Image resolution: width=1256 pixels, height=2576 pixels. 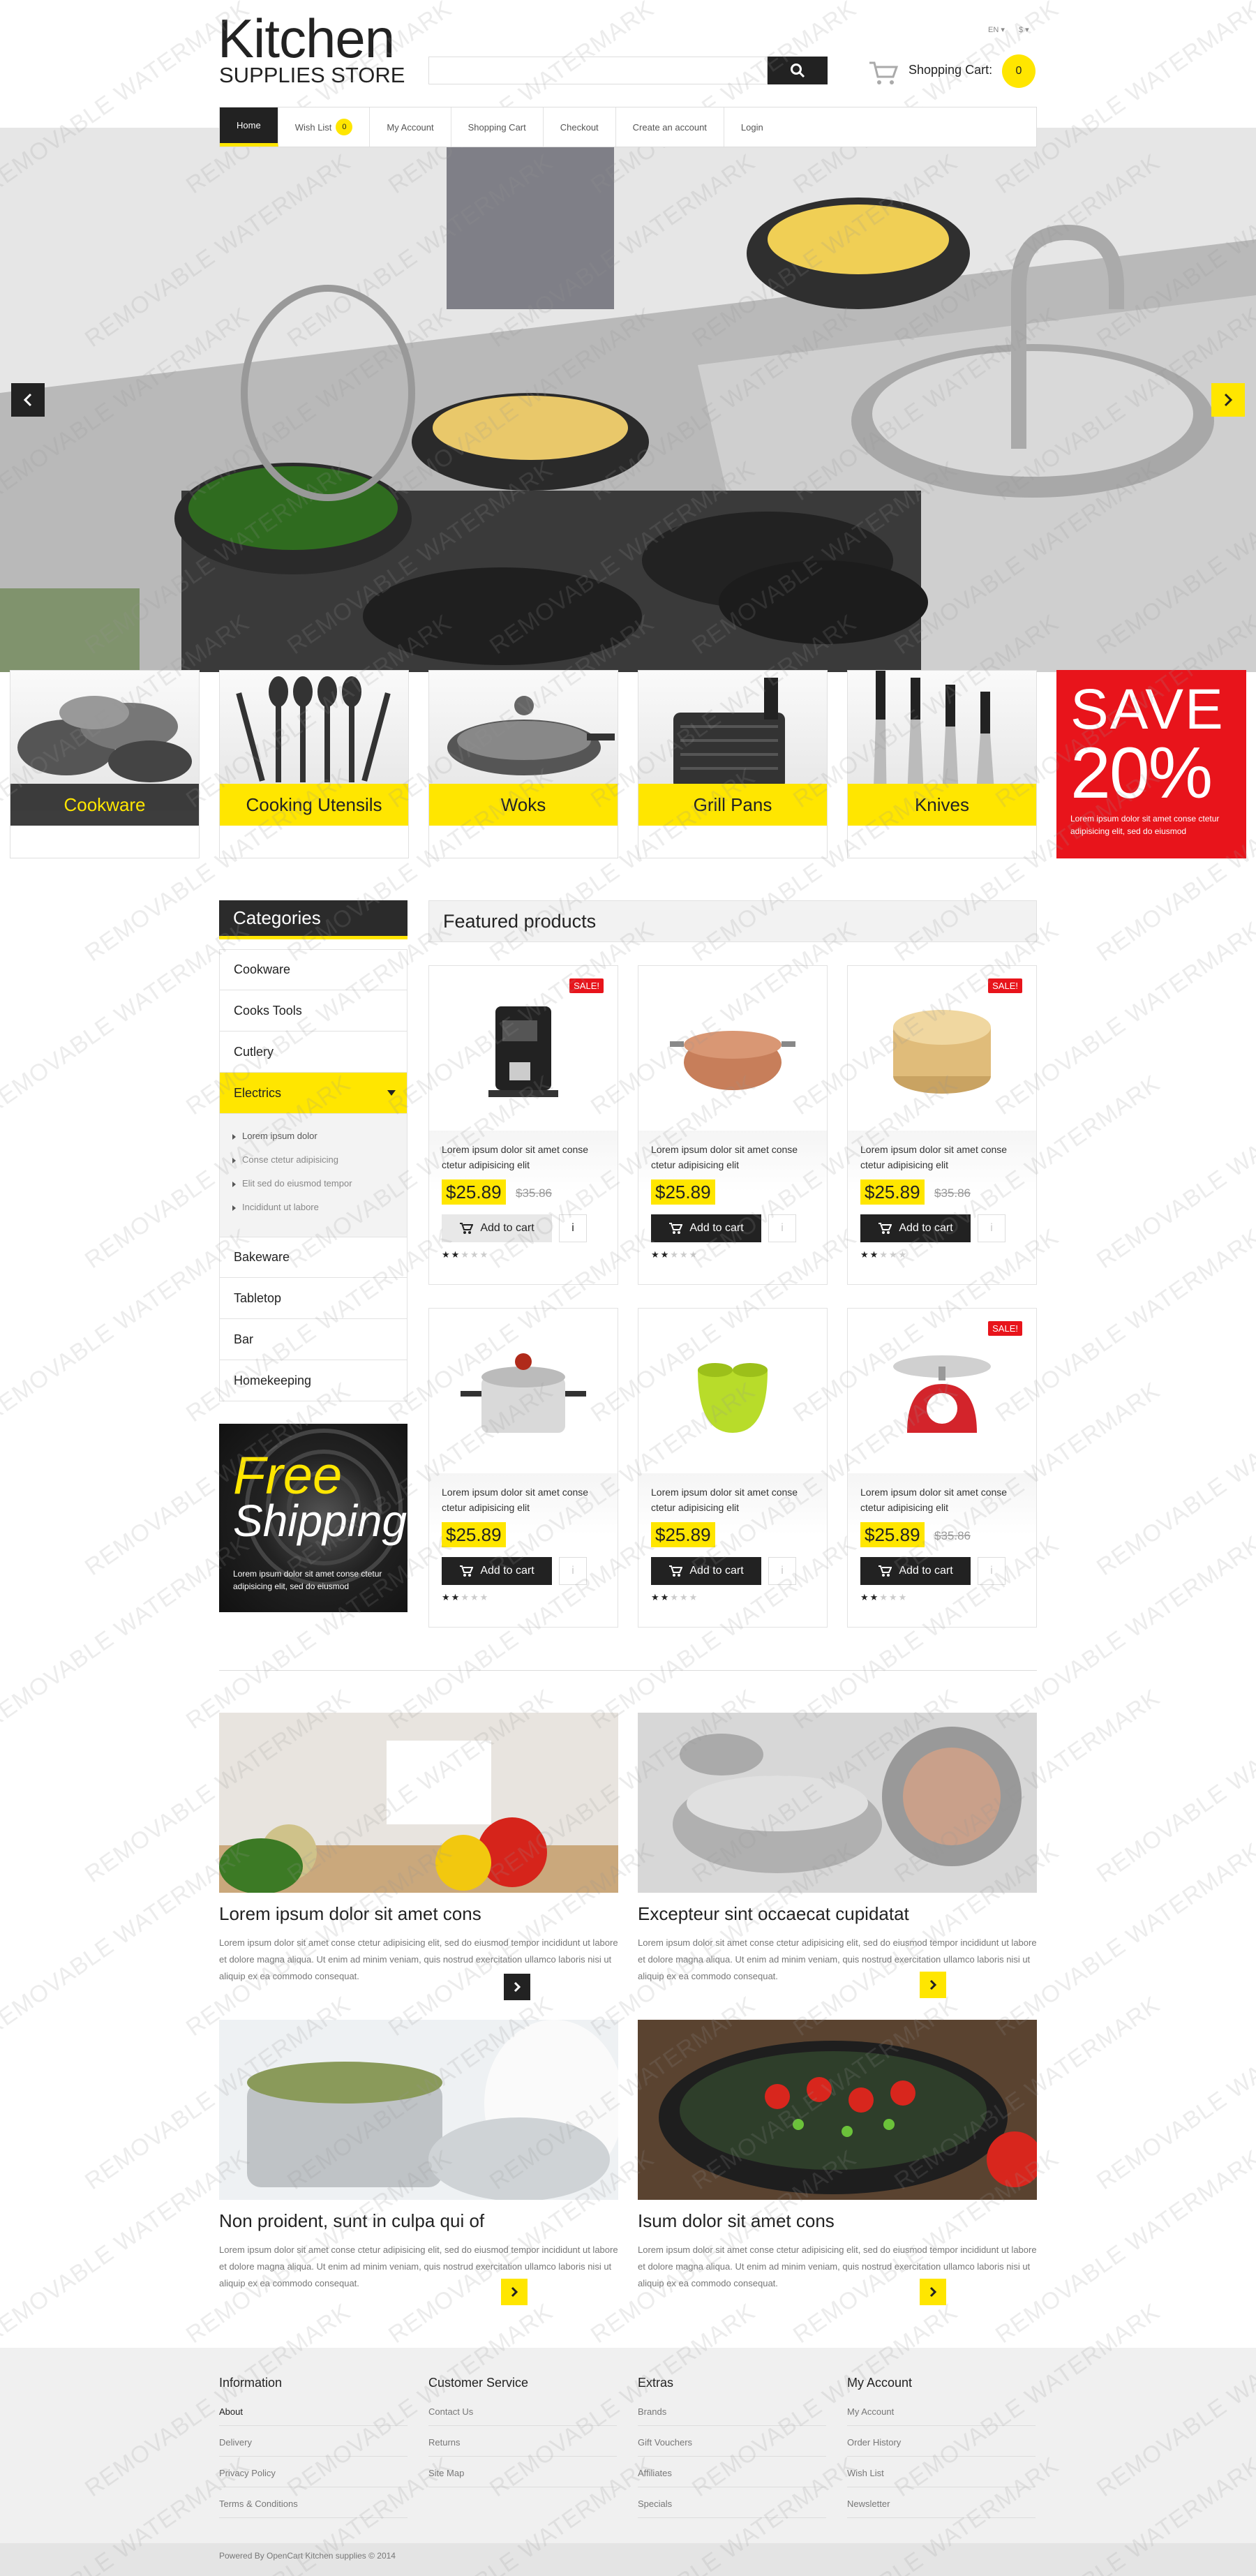 What do you see at coordinates (419, 2110) in the screenshot?
I see `post-image-pot` at bounding box center [419, 2110].